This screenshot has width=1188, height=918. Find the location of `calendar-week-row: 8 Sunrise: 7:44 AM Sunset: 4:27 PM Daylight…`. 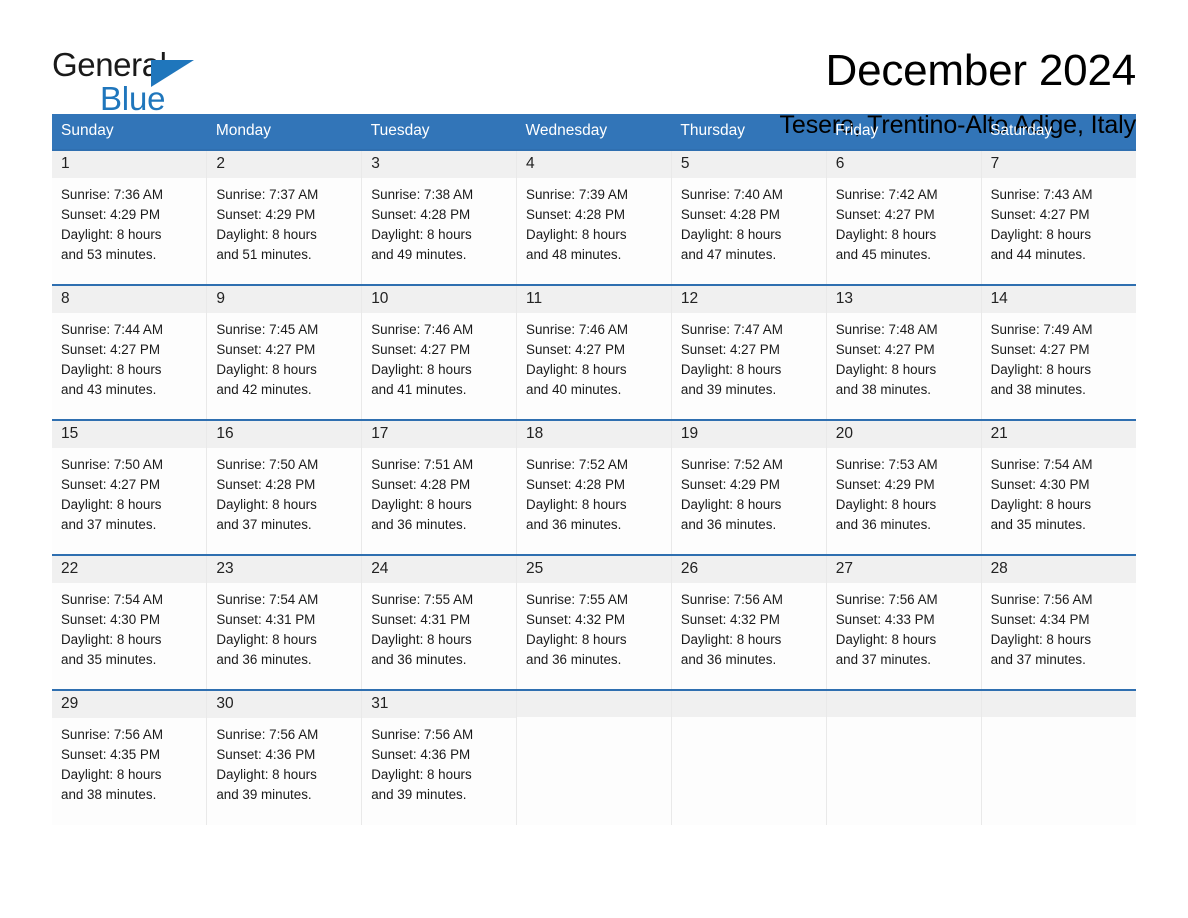

calendar-week-row: 8 Sunrise: 7:44 AM Sunset: 4:27 PM Daylight… is located at coordinates (594, 352).